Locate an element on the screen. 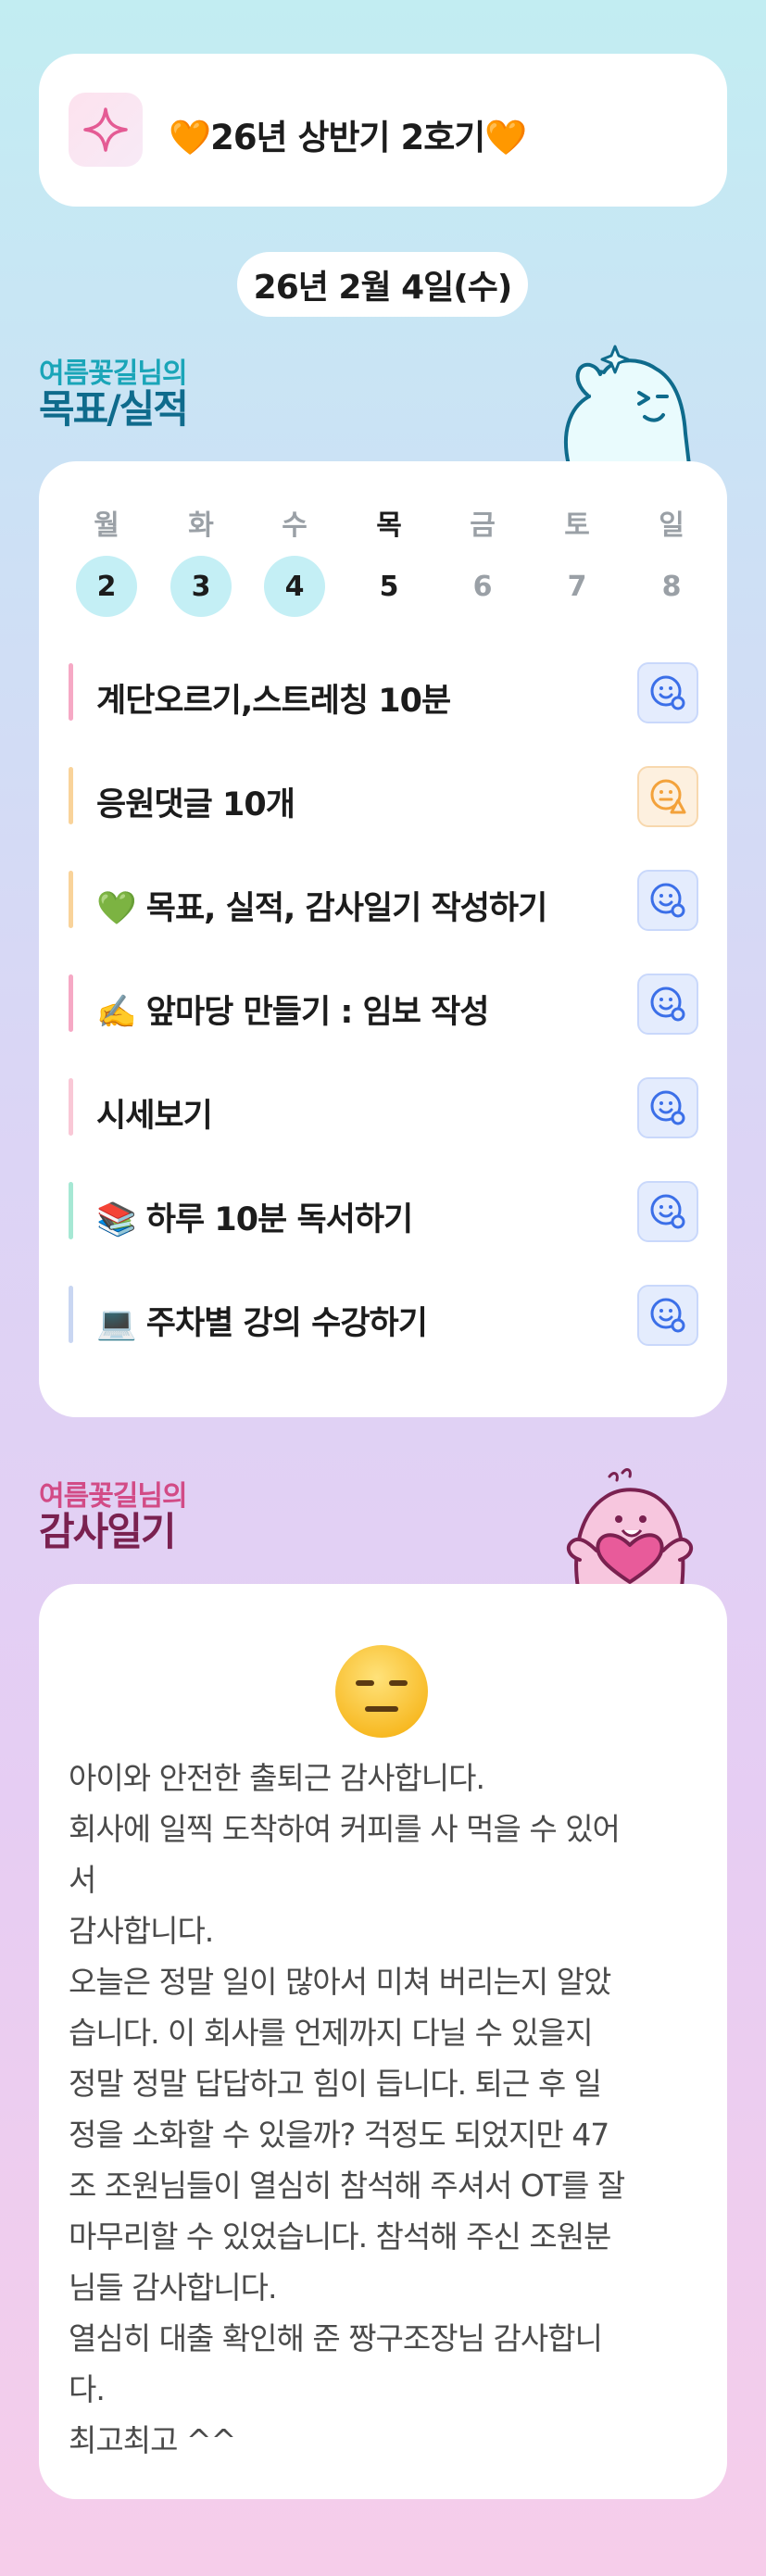  mascot-thumbs-up-illustration is located at coordinates (627, 405).